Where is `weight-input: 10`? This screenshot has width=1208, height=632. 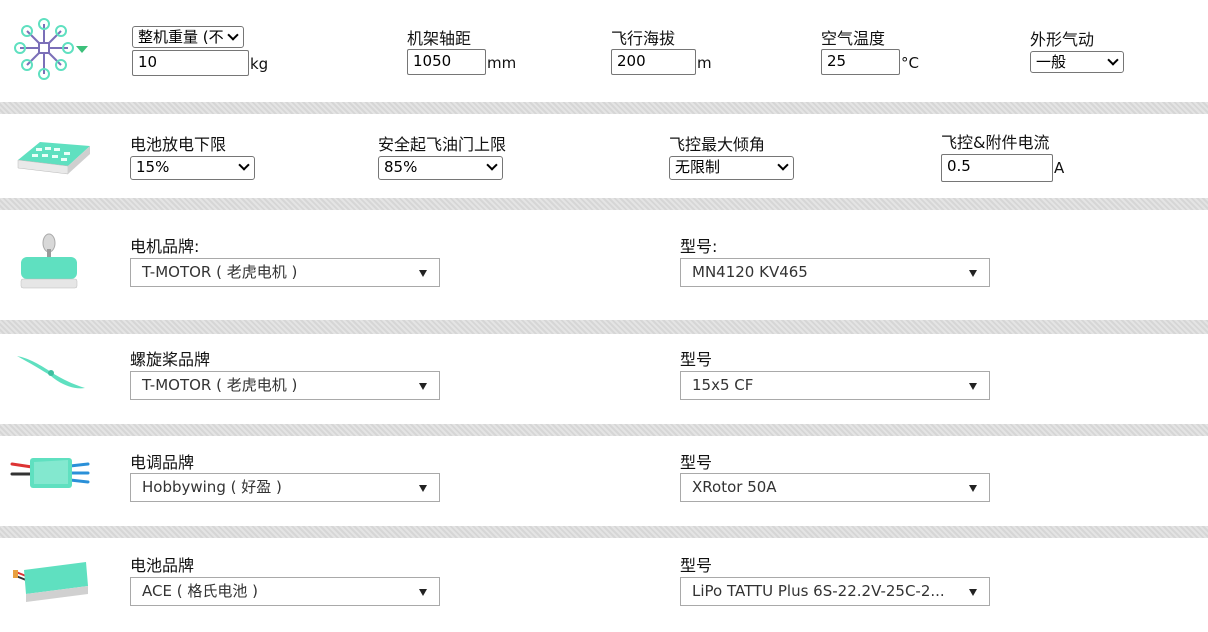
weight-input: 10 is located at coordinates (190, 63).